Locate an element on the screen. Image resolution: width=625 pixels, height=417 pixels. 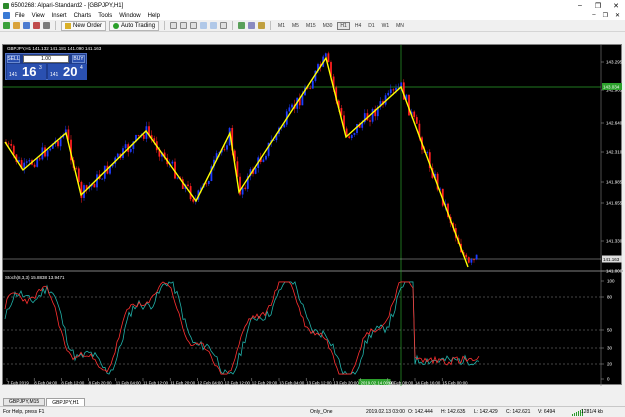
child-close-button: ✕ is located at coordinates (617, 15).